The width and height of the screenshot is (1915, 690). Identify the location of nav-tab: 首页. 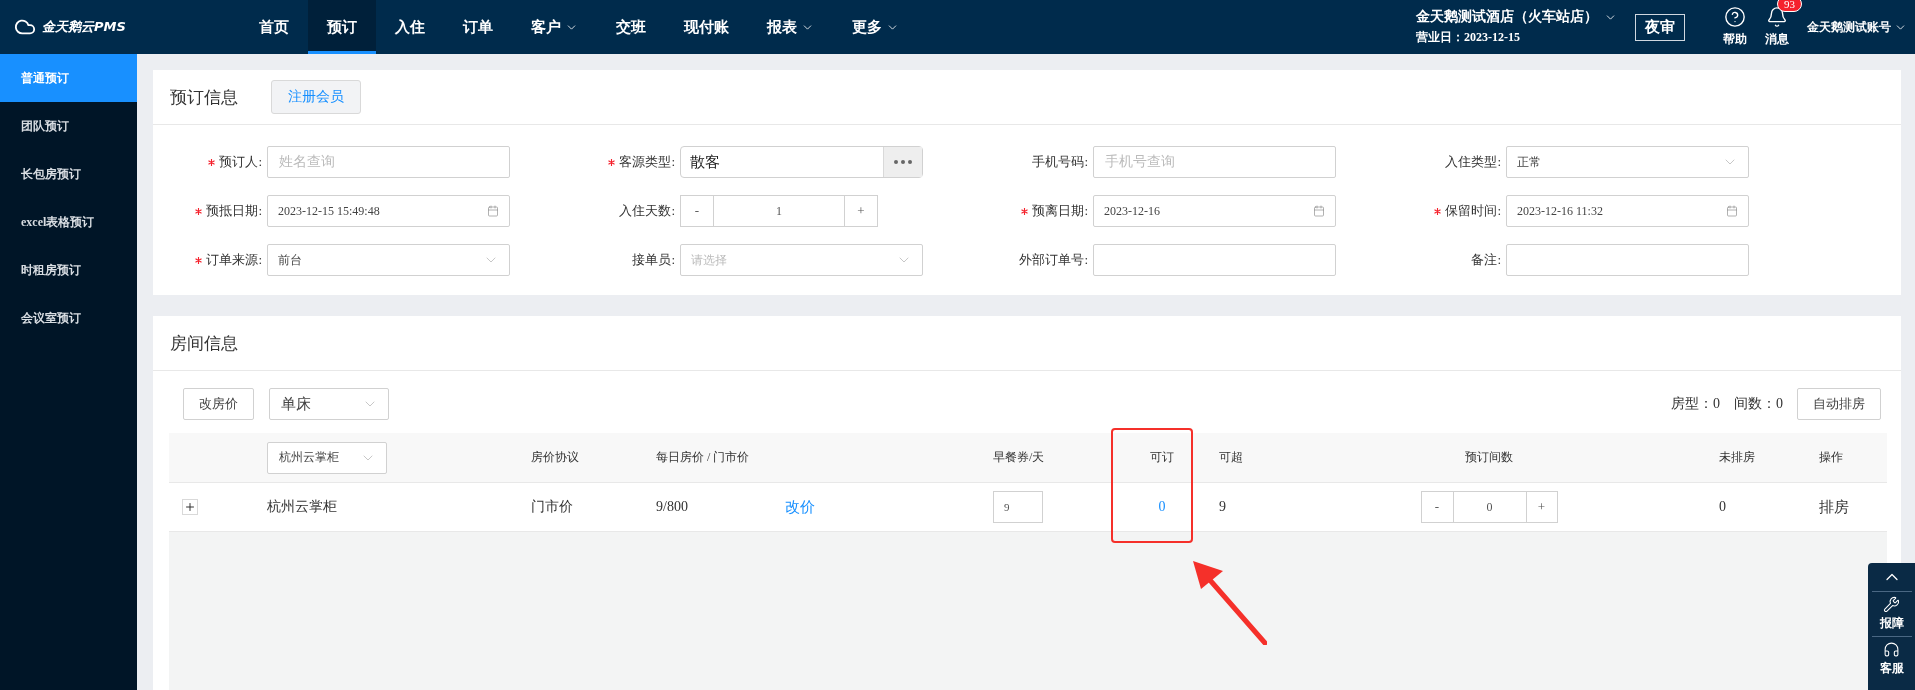
(274, 27).